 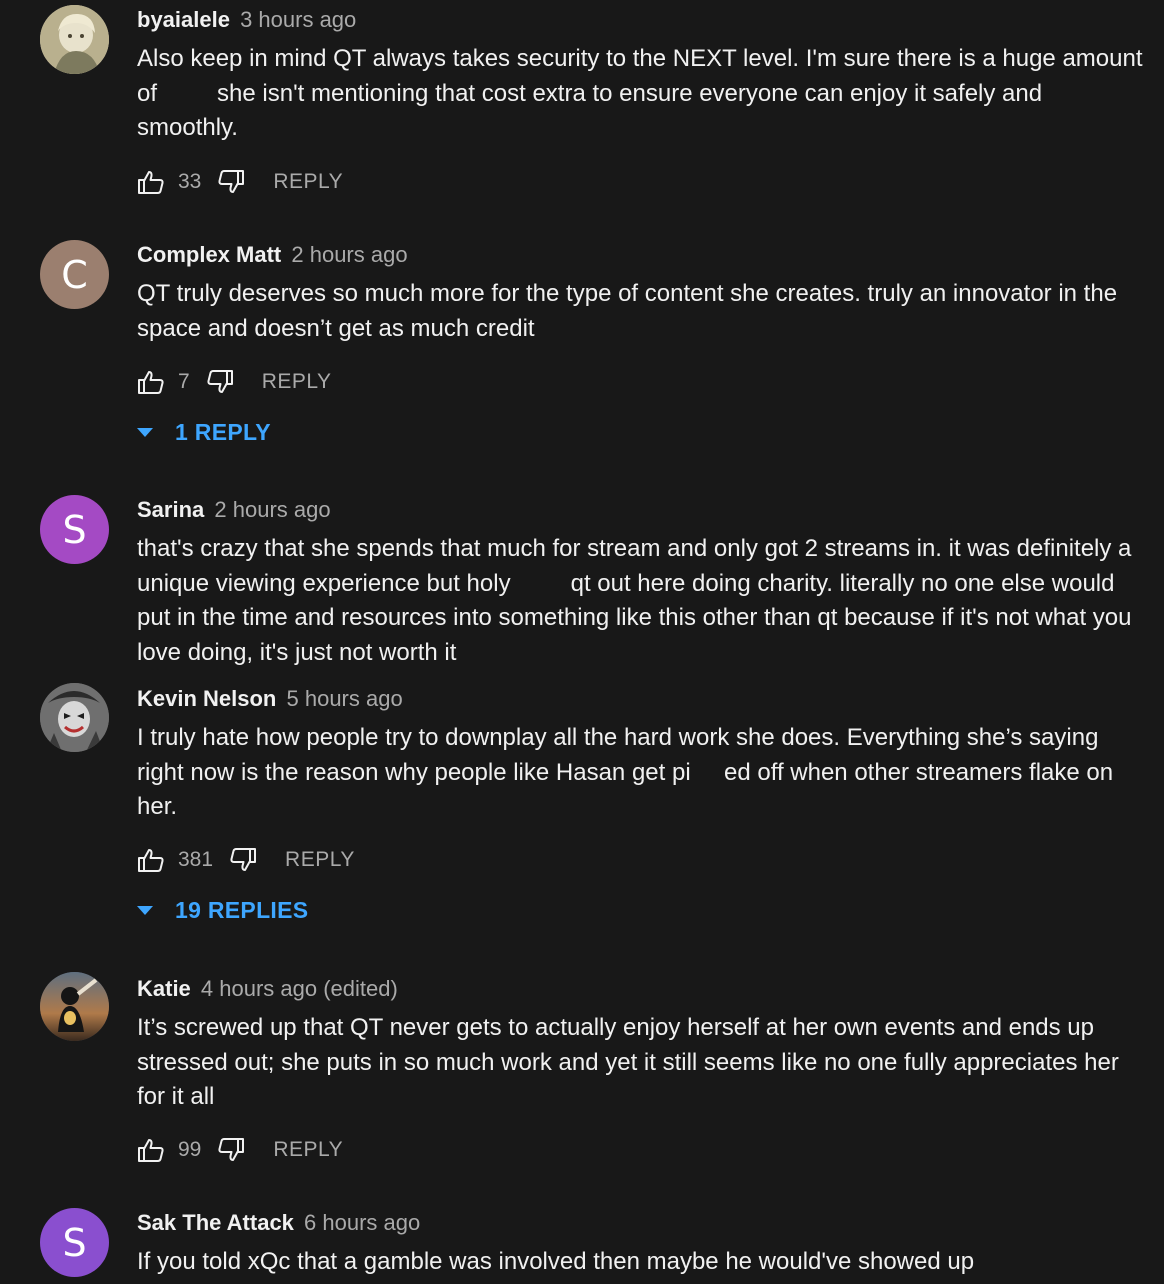 I want to click on author-name: Sarina, so click(x=170, y=509).